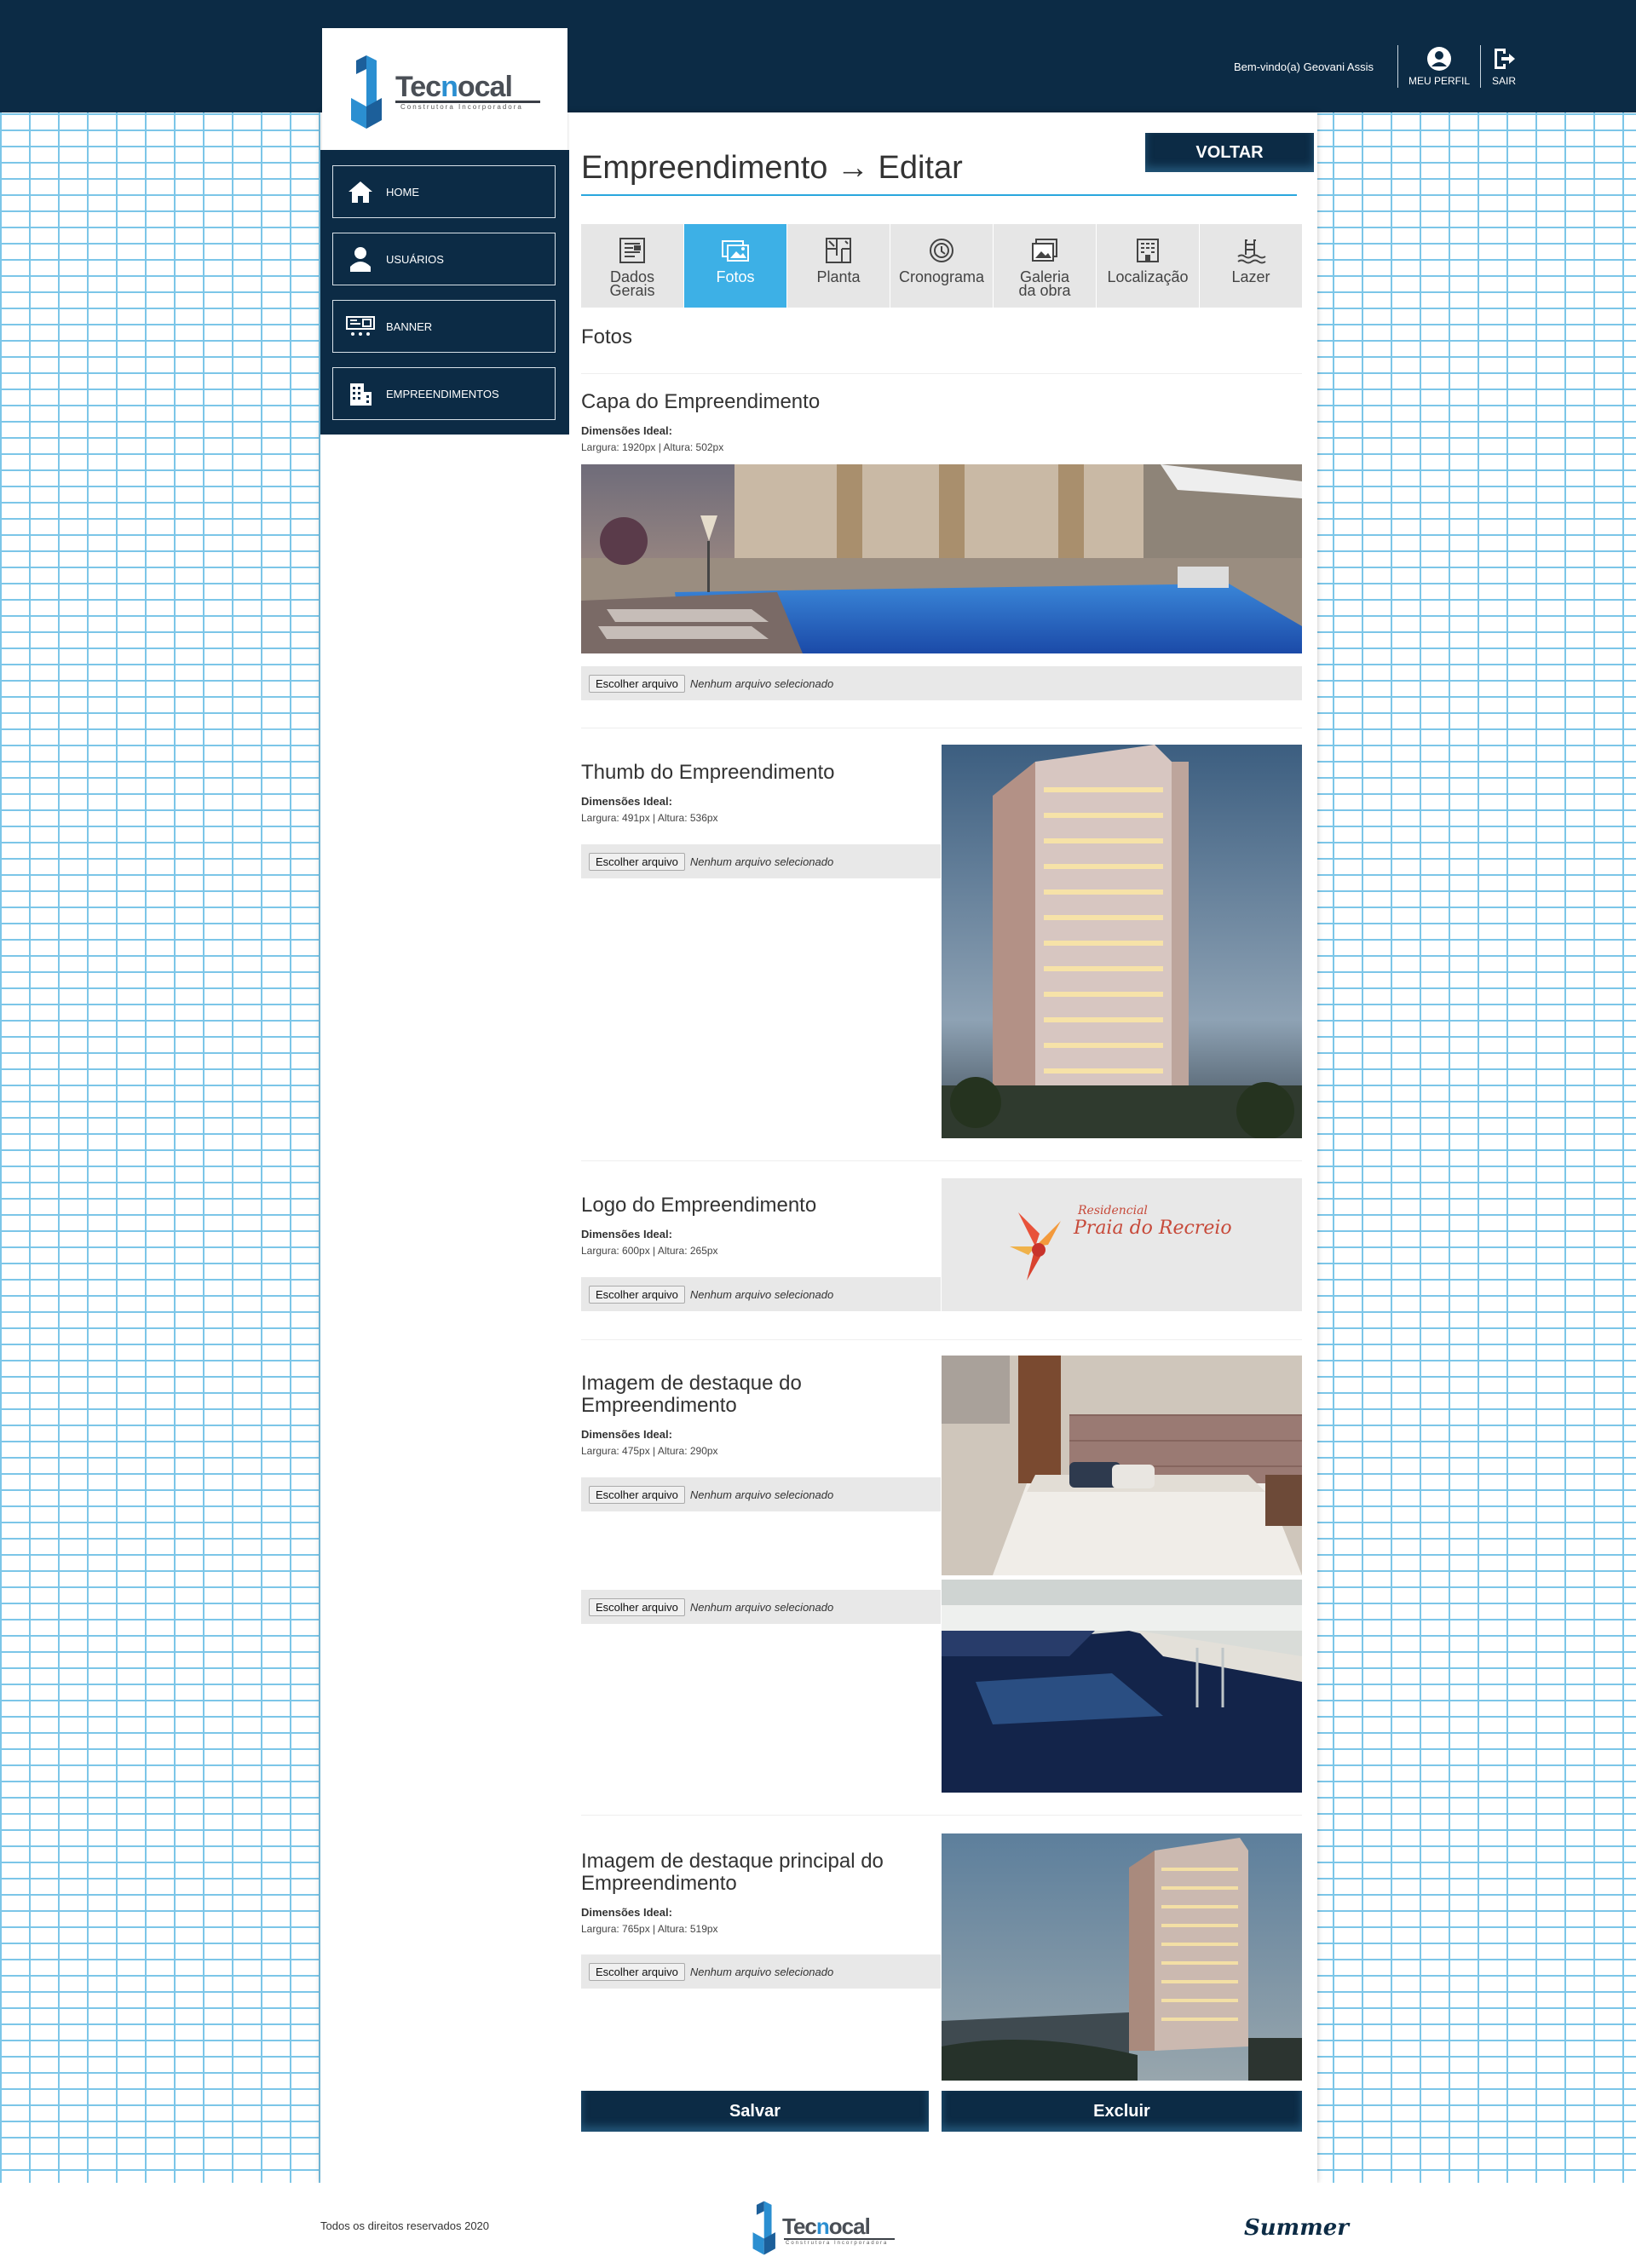  I want to click on logo-subtitle: Construtora Incorporadora, so click(462, 107).